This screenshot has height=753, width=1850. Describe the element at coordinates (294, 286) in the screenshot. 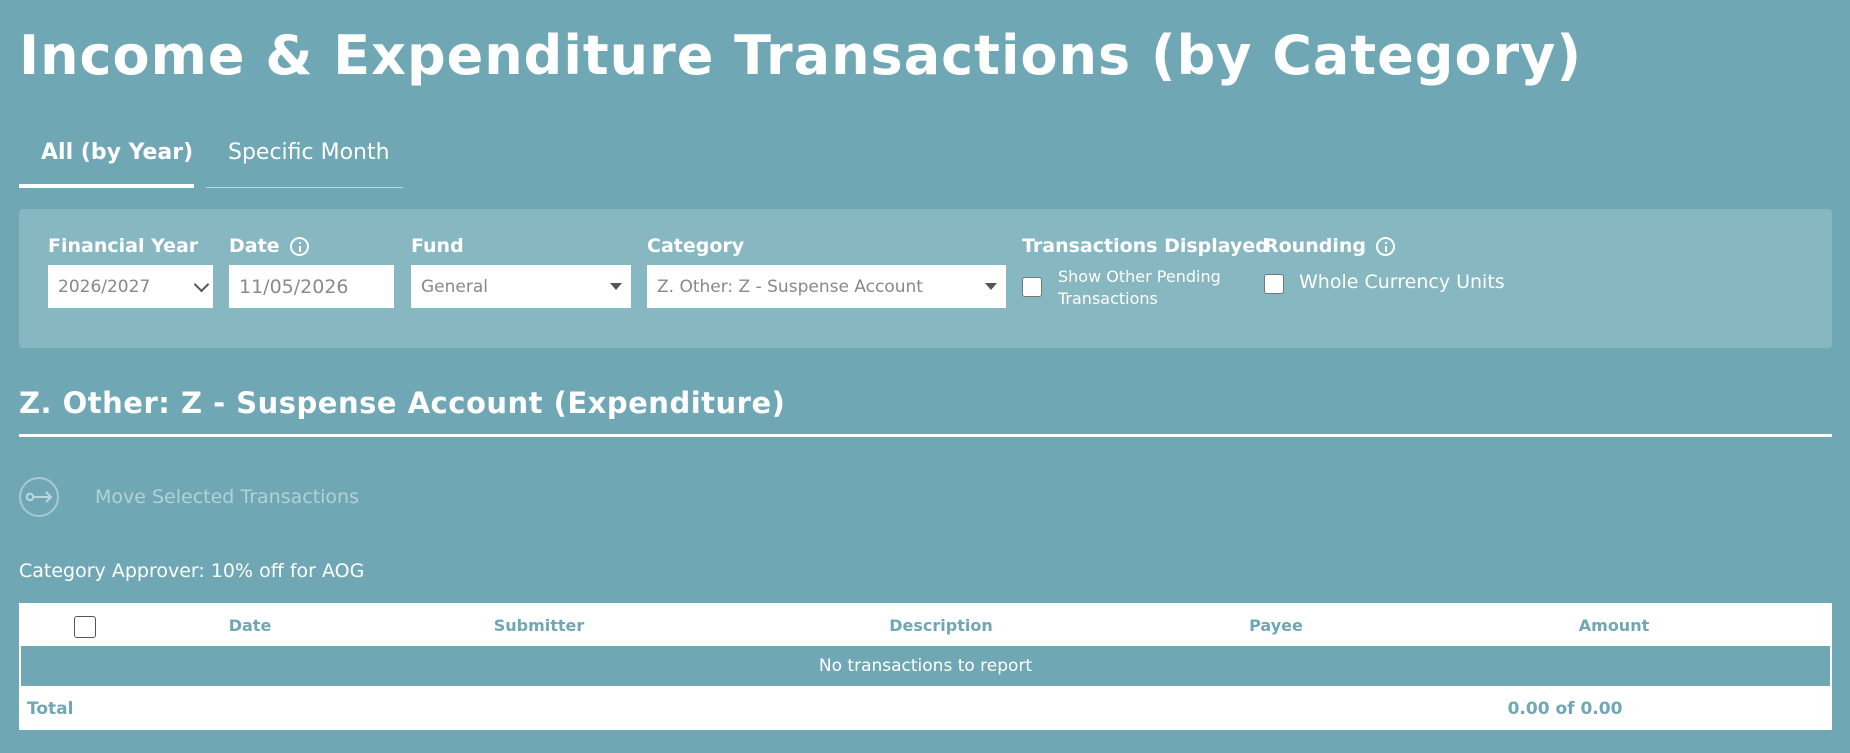

I see `date-value: 11/05/2026` at that location.